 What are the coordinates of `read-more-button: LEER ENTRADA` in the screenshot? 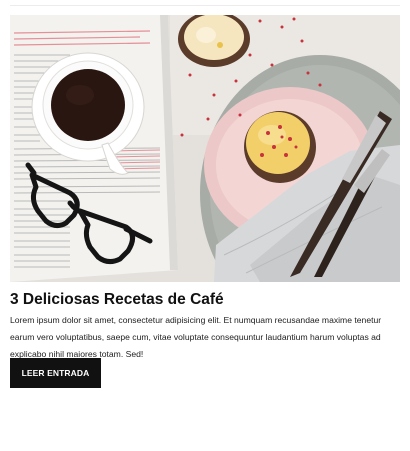 It's located at (55, 373).